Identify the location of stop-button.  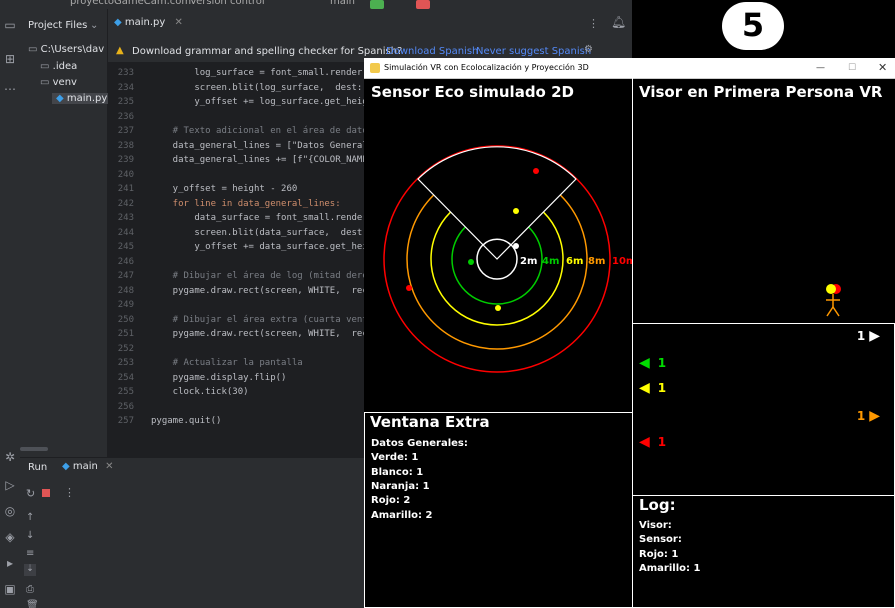
(423, 4).